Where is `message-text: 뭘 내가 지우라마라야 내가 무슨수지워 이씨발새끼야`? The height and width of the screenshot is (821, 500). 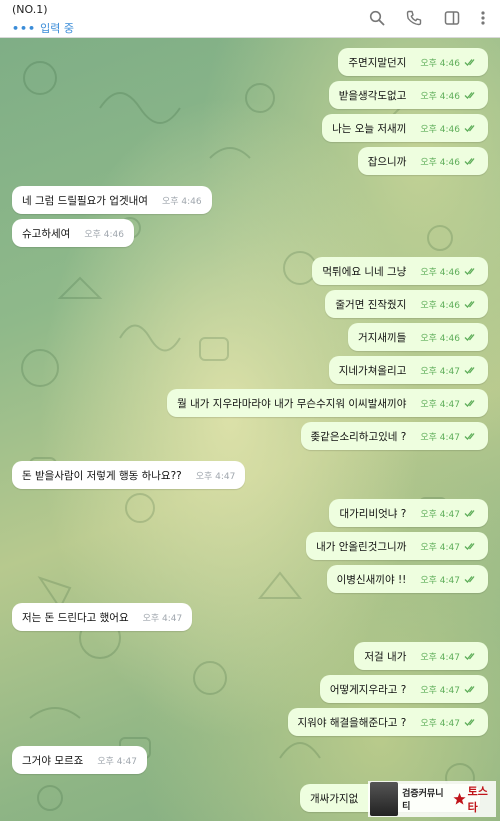
message-text: 뭘 내가 지우라마라야 내가 무슨수지워 이씨발새끼야 is located at coordinates (292, 403).